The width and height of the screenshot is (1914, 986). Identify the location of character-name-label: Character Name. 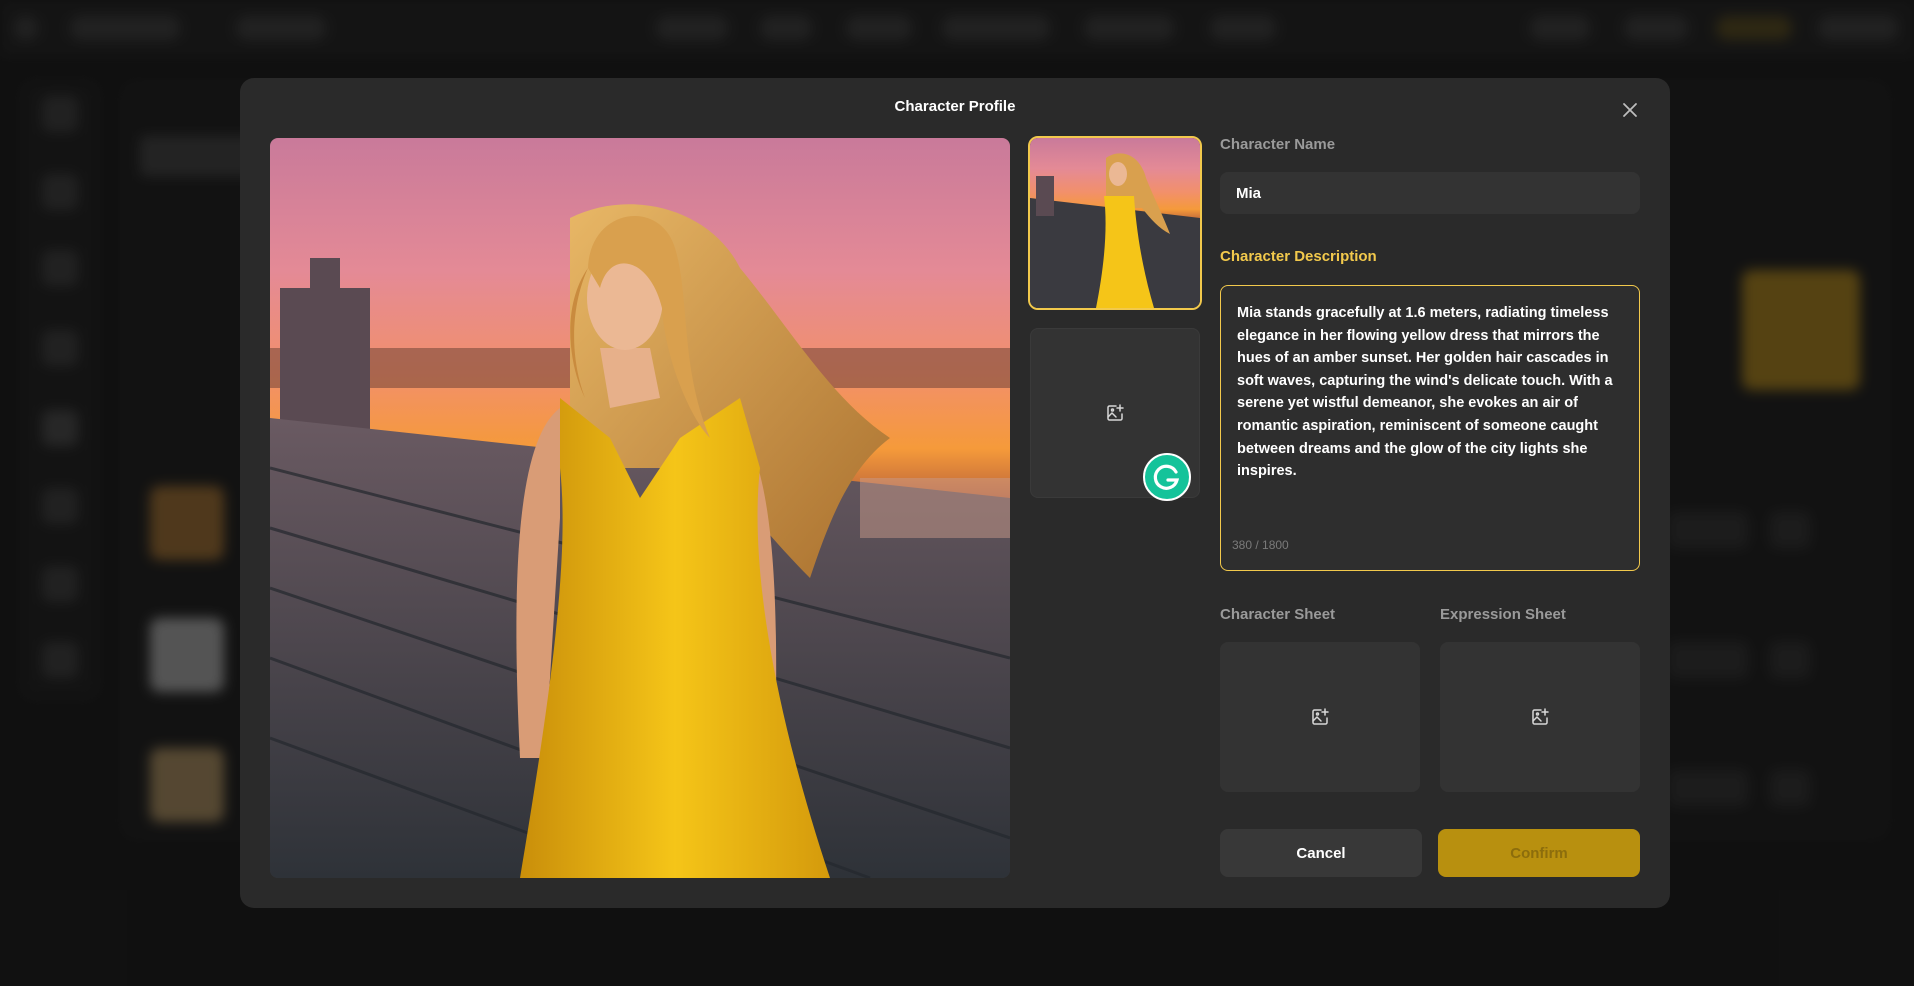
(1278, 144).